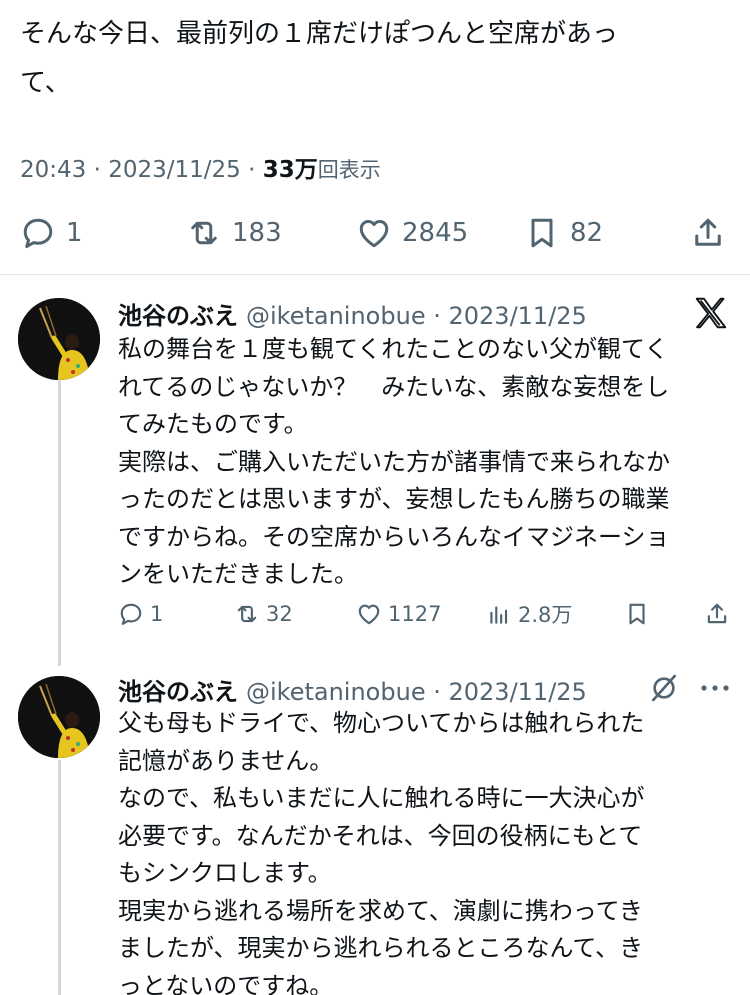 Image resolution: width=750 pixels, height=995 pixels. Describe the element at coordinates (213, 424) in the screenshot. I see `reply-text-line: てみたものです。` at that location.